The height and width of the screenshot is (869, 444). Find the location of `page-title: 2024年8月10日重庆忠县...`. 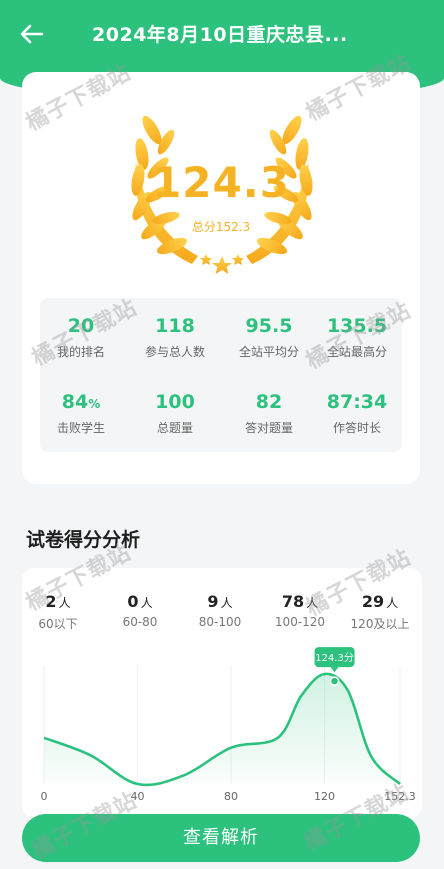

page-title: 2024年8月10日重庆忠县... is located at coordinates (220, 35).